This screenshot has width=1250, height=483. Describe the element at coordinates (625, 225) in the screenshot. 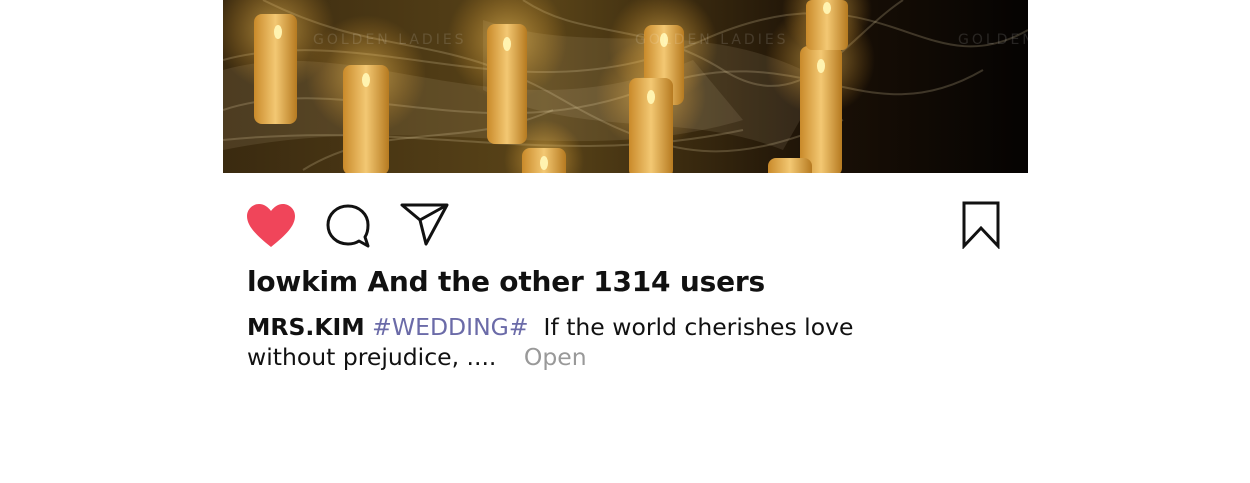

I see `post-actions-bar` at that location.